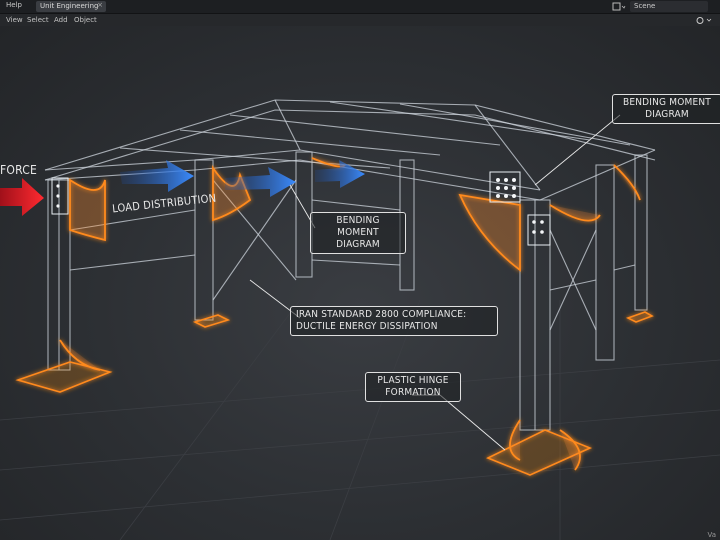  I want to click on workspace-tab-label: Unit Engineering, so click(69, 6).